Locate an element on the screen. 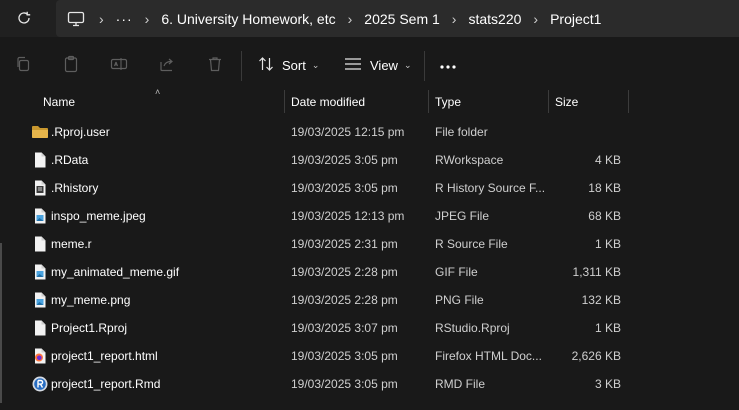 The image size is (739, 410). column-header-size: Size is located at coordinates (590, 101).